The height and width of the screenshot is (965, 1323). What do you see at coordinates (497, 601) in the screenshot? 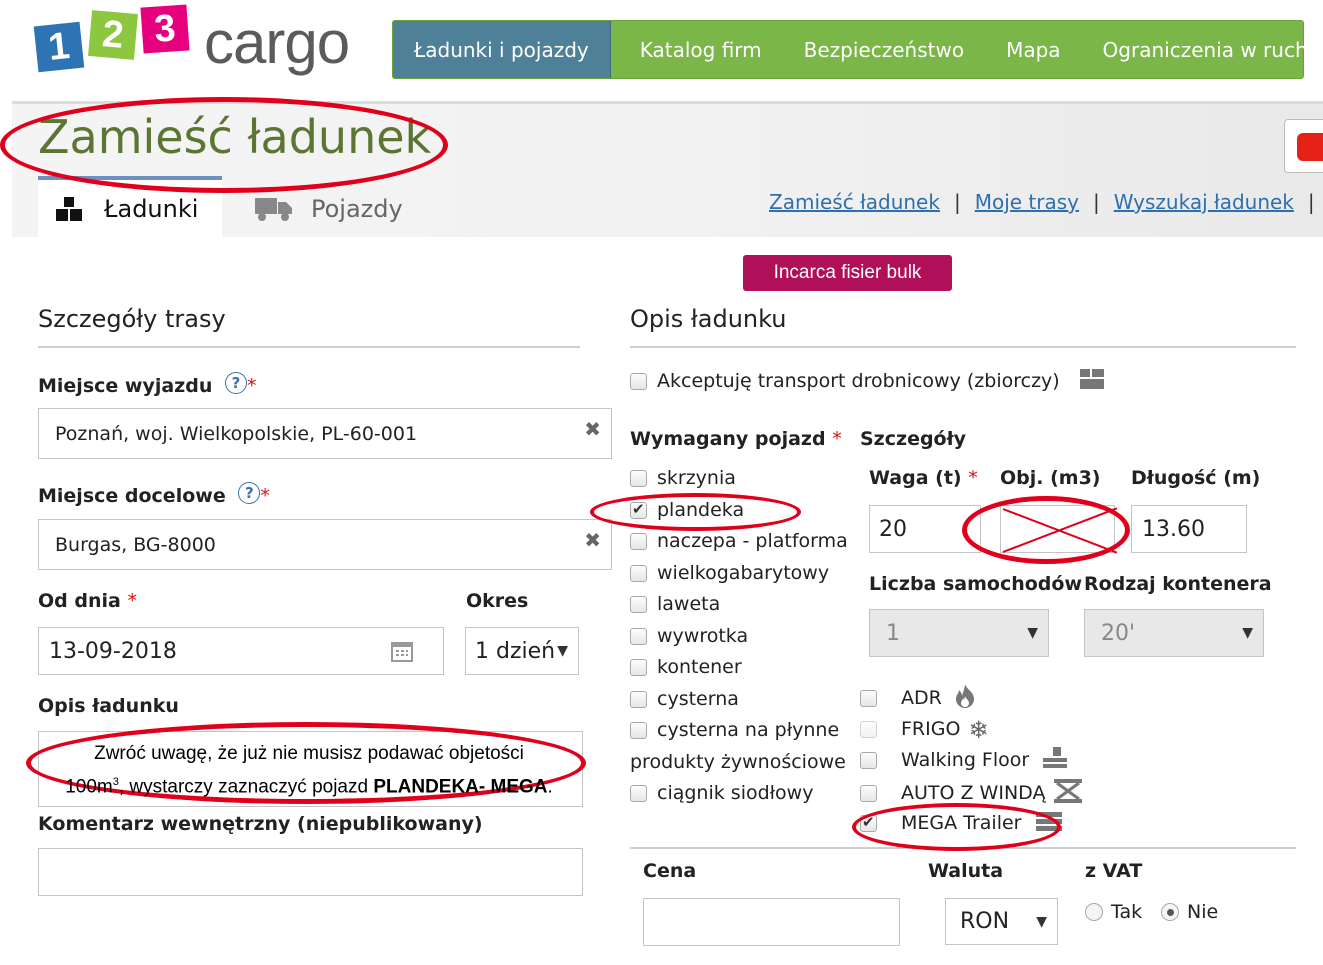
I see `period-label: Okres` at bounding box center [497, 601].